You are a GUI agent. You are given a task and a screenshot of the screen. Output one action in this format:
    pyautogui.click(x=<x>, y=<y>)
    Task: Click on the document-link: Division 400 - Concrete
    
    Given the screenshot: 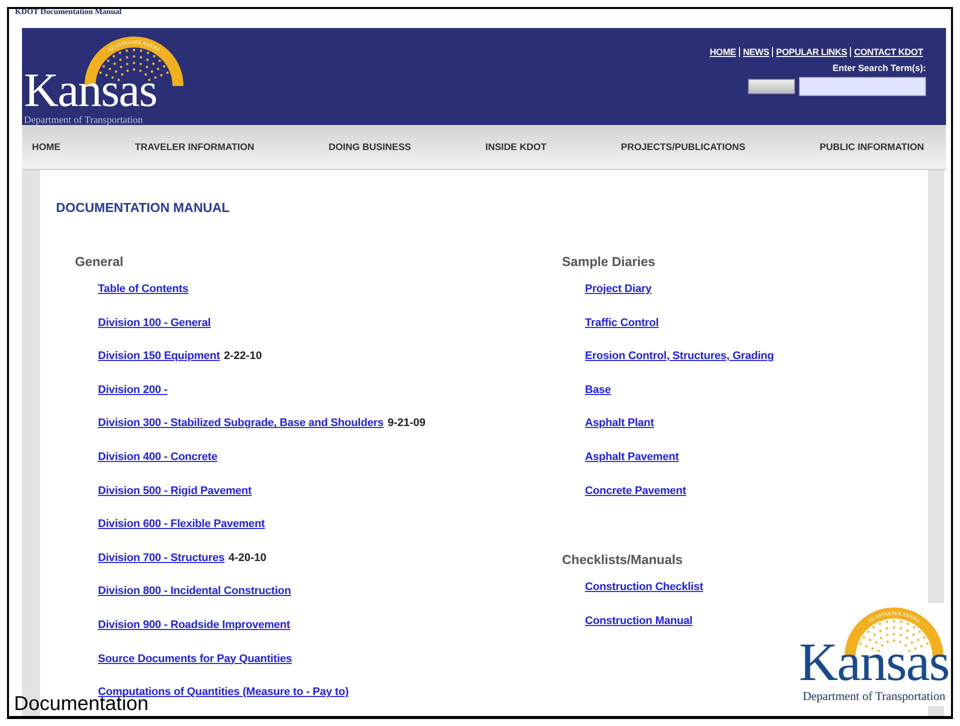 What is the action you would take?
    pyautogui.click(x=158, y=456)
    